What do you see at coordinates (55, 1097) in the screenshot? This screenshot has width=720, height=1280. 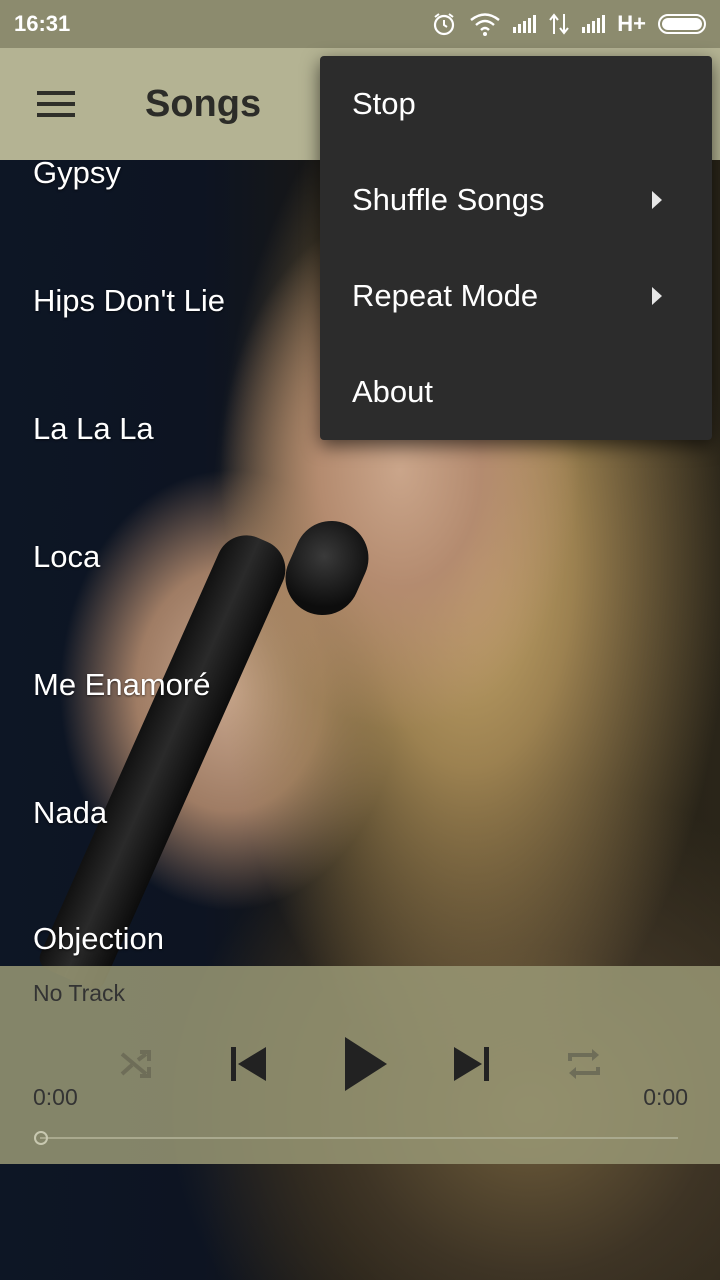 I see `elapsed-time: 0:00` at bounding box center [55, 1097].